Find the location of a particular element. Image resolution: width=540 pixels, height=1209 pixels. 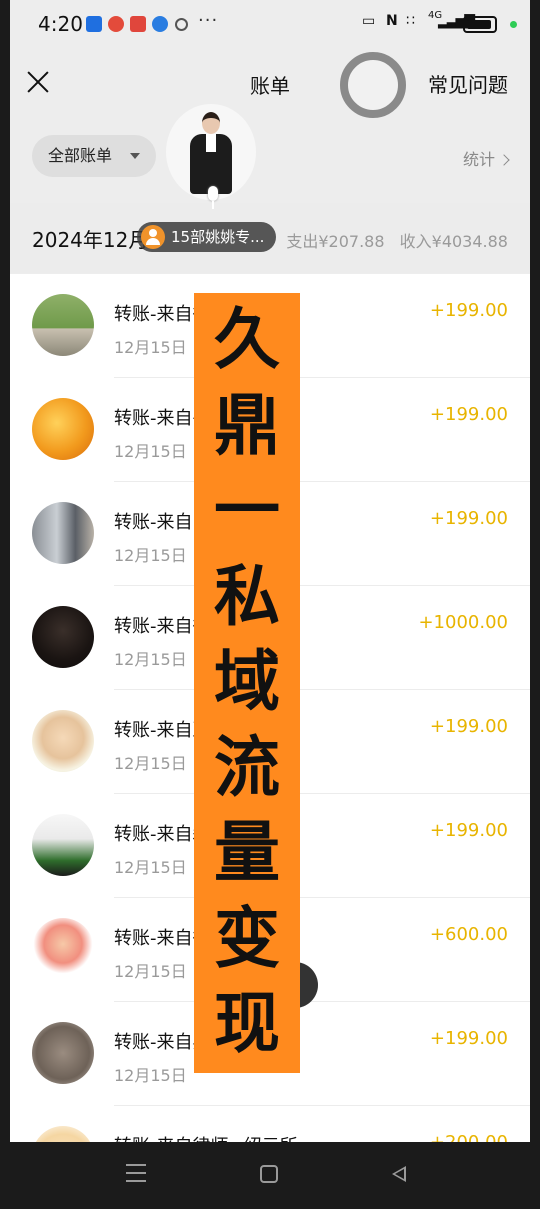

banner-char: 私 is located at coordinates (247, 596).